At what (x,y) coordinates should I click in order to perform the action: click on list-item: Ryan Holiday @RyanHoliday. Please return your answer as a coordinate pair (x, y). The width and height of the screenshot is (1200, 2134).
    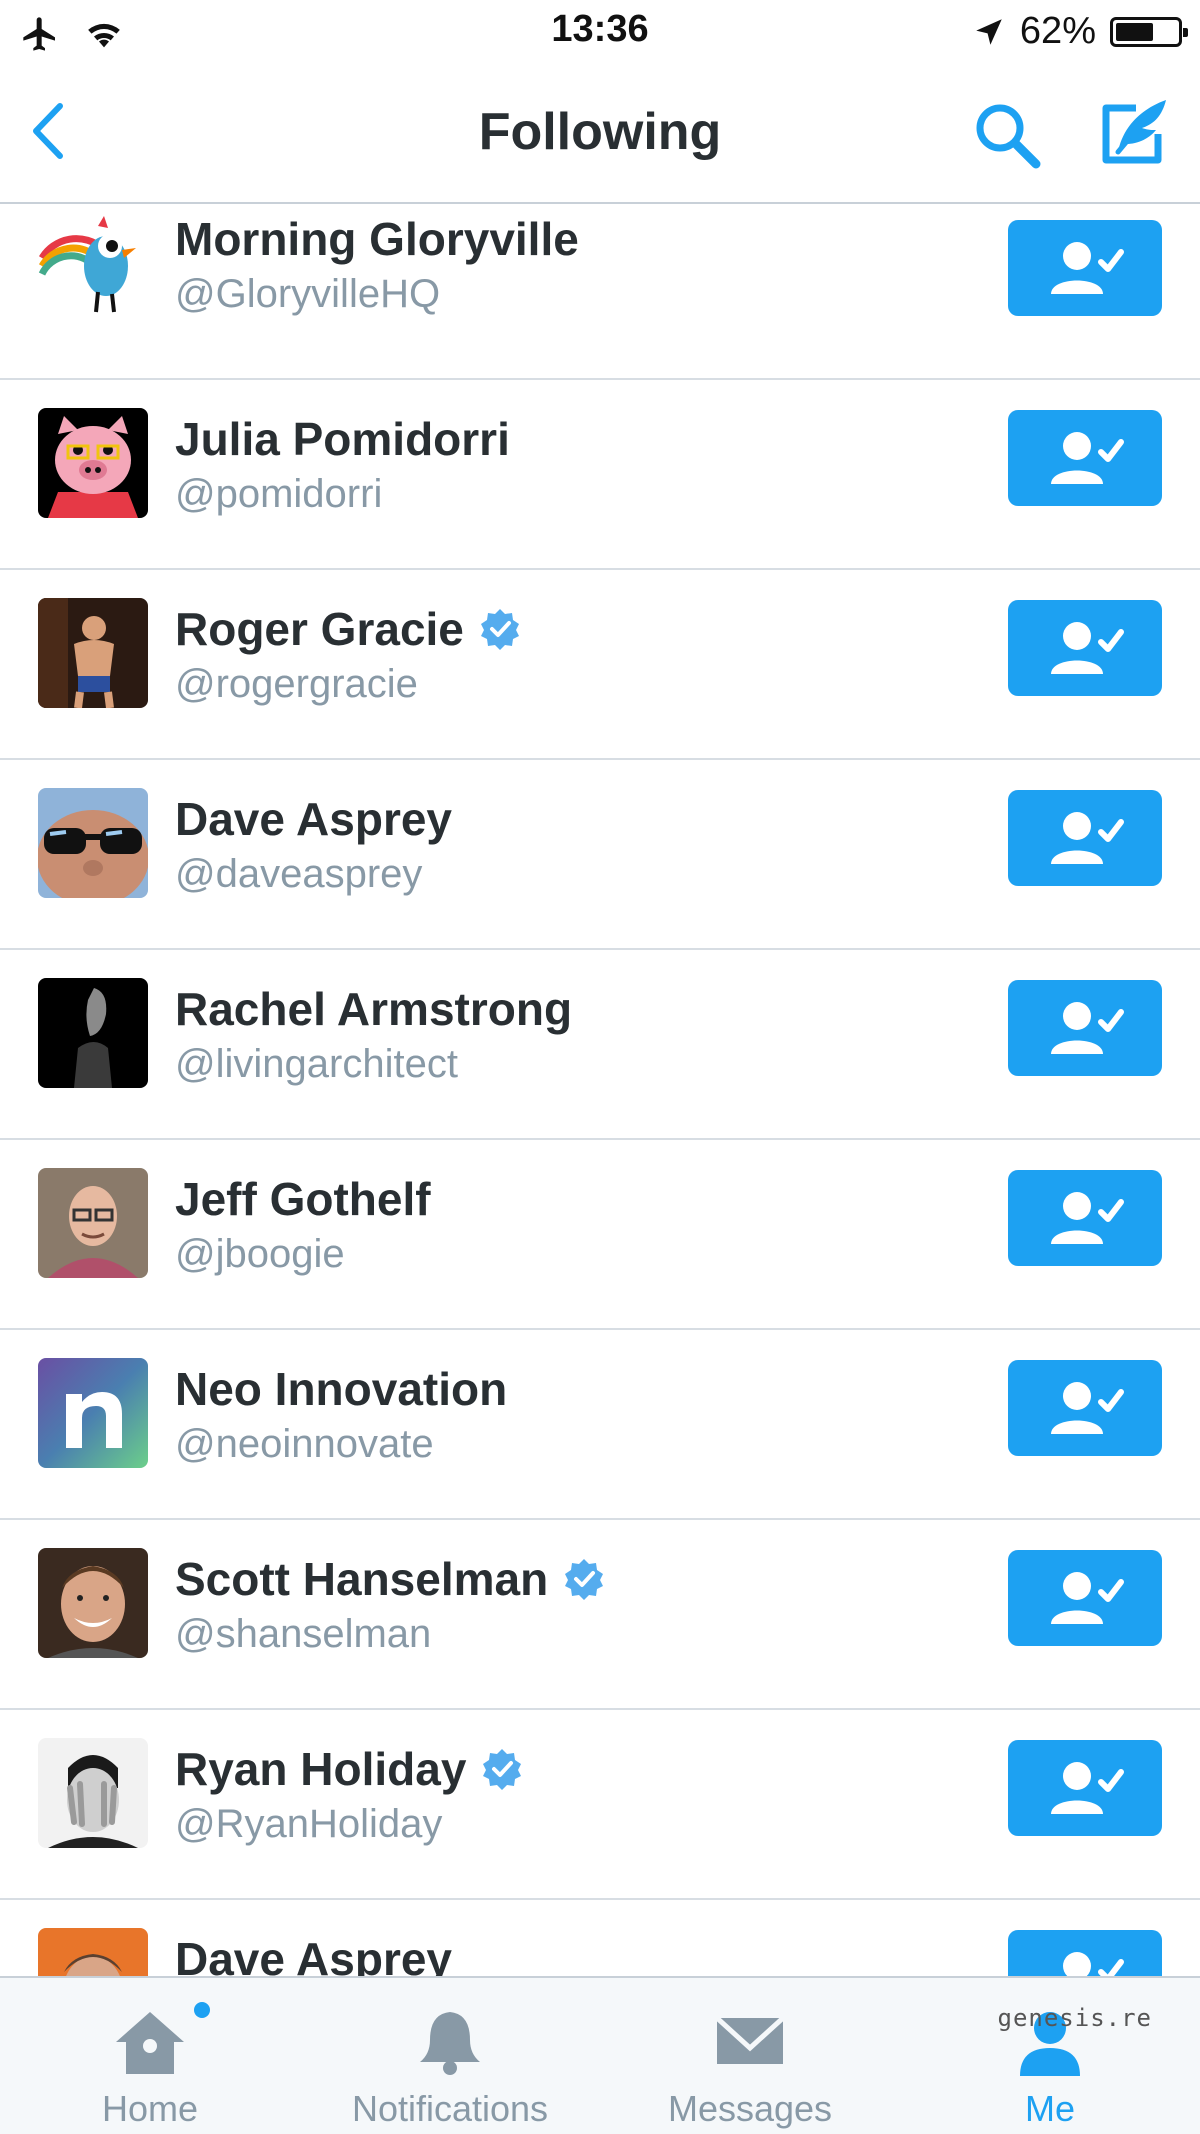
    Looking at the image, I should click on (600, 1805).